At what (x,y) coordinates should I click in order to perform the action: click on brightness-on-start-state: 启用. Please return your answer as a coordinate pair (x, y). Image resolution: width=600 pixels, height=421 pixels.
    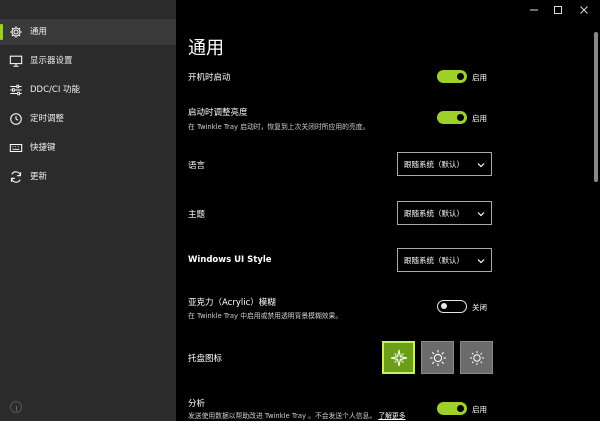
    Looking at the image, I should click on (479, 118).